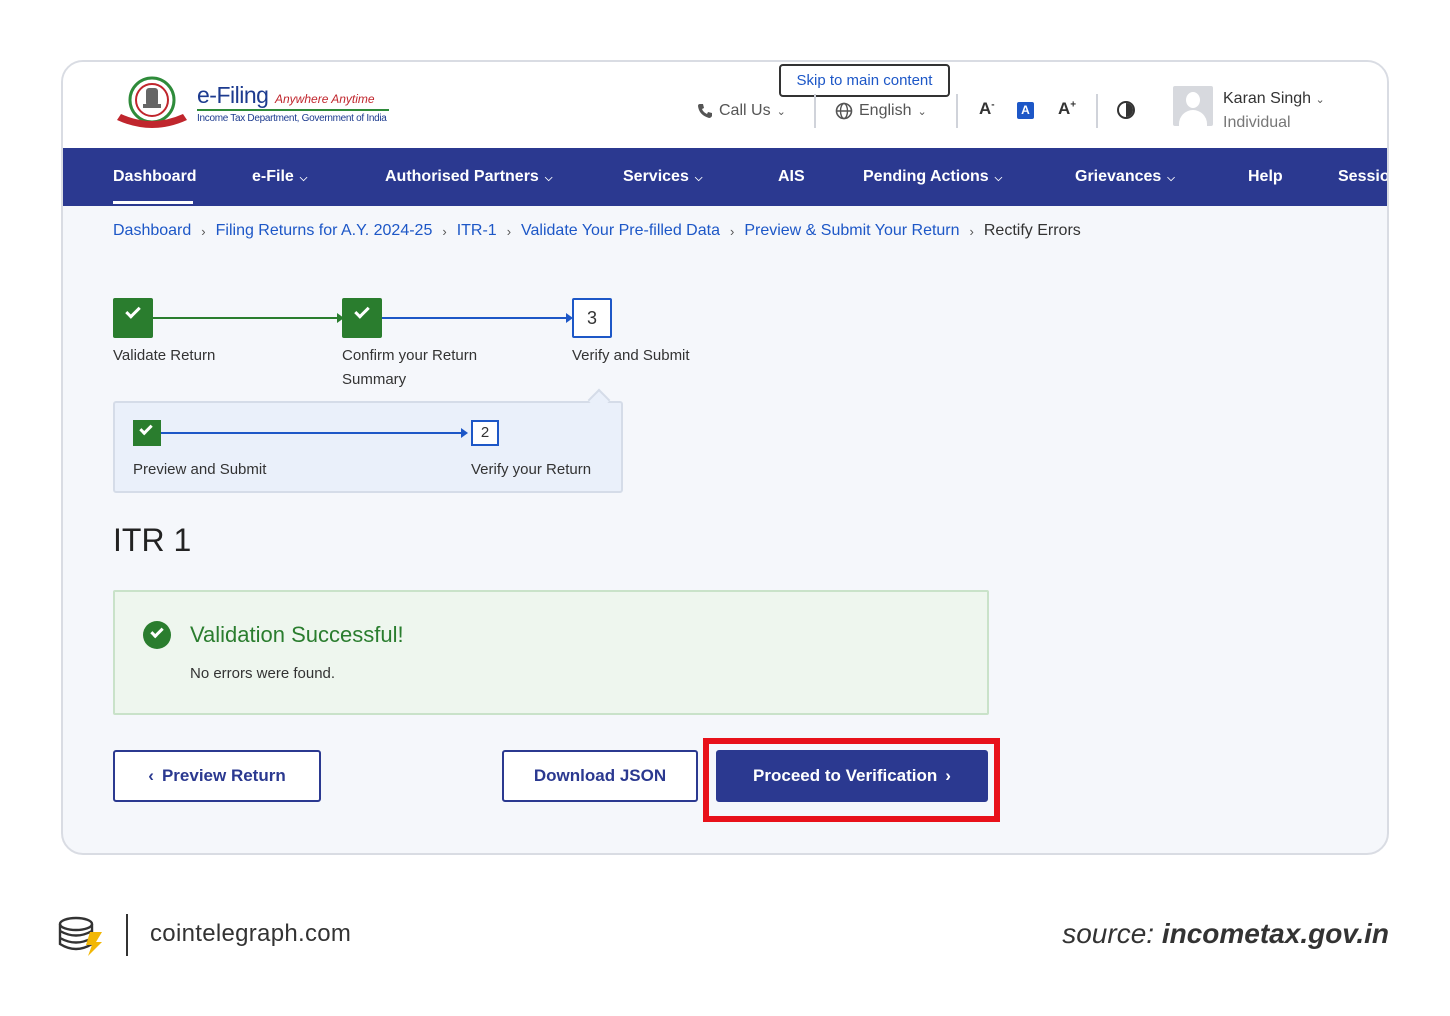 This screenshot has width=1450, height=1016. Describe the element at coordinates (157, 635) in the screenshot. I see `check-circle-icon` at that location.